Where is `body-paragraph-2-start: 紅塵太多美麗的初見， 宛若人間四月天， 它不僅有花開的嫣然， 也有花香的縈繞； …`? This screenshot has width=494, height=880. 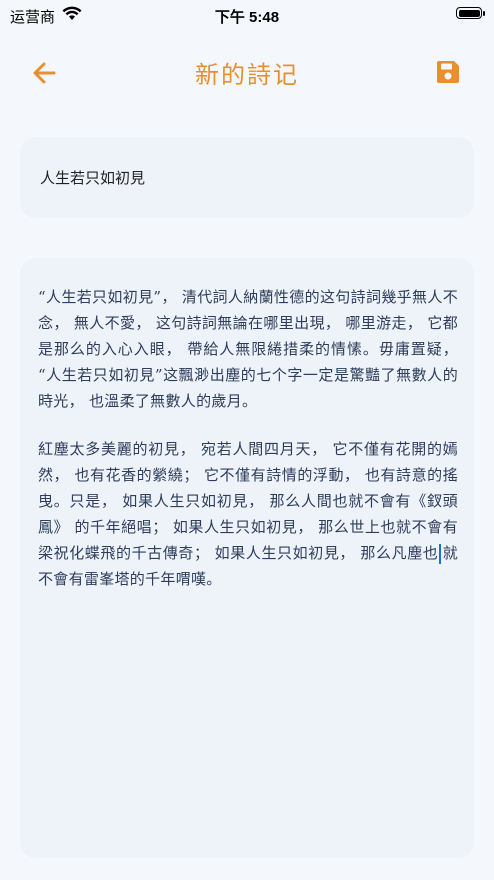 body-paragraph-2-start: 紅塵太多美麗的初見， 宛若人間四月天， 它不僅有花開的嫣然， 也有花香的縈繞； … is located at coordinates (248, 501).